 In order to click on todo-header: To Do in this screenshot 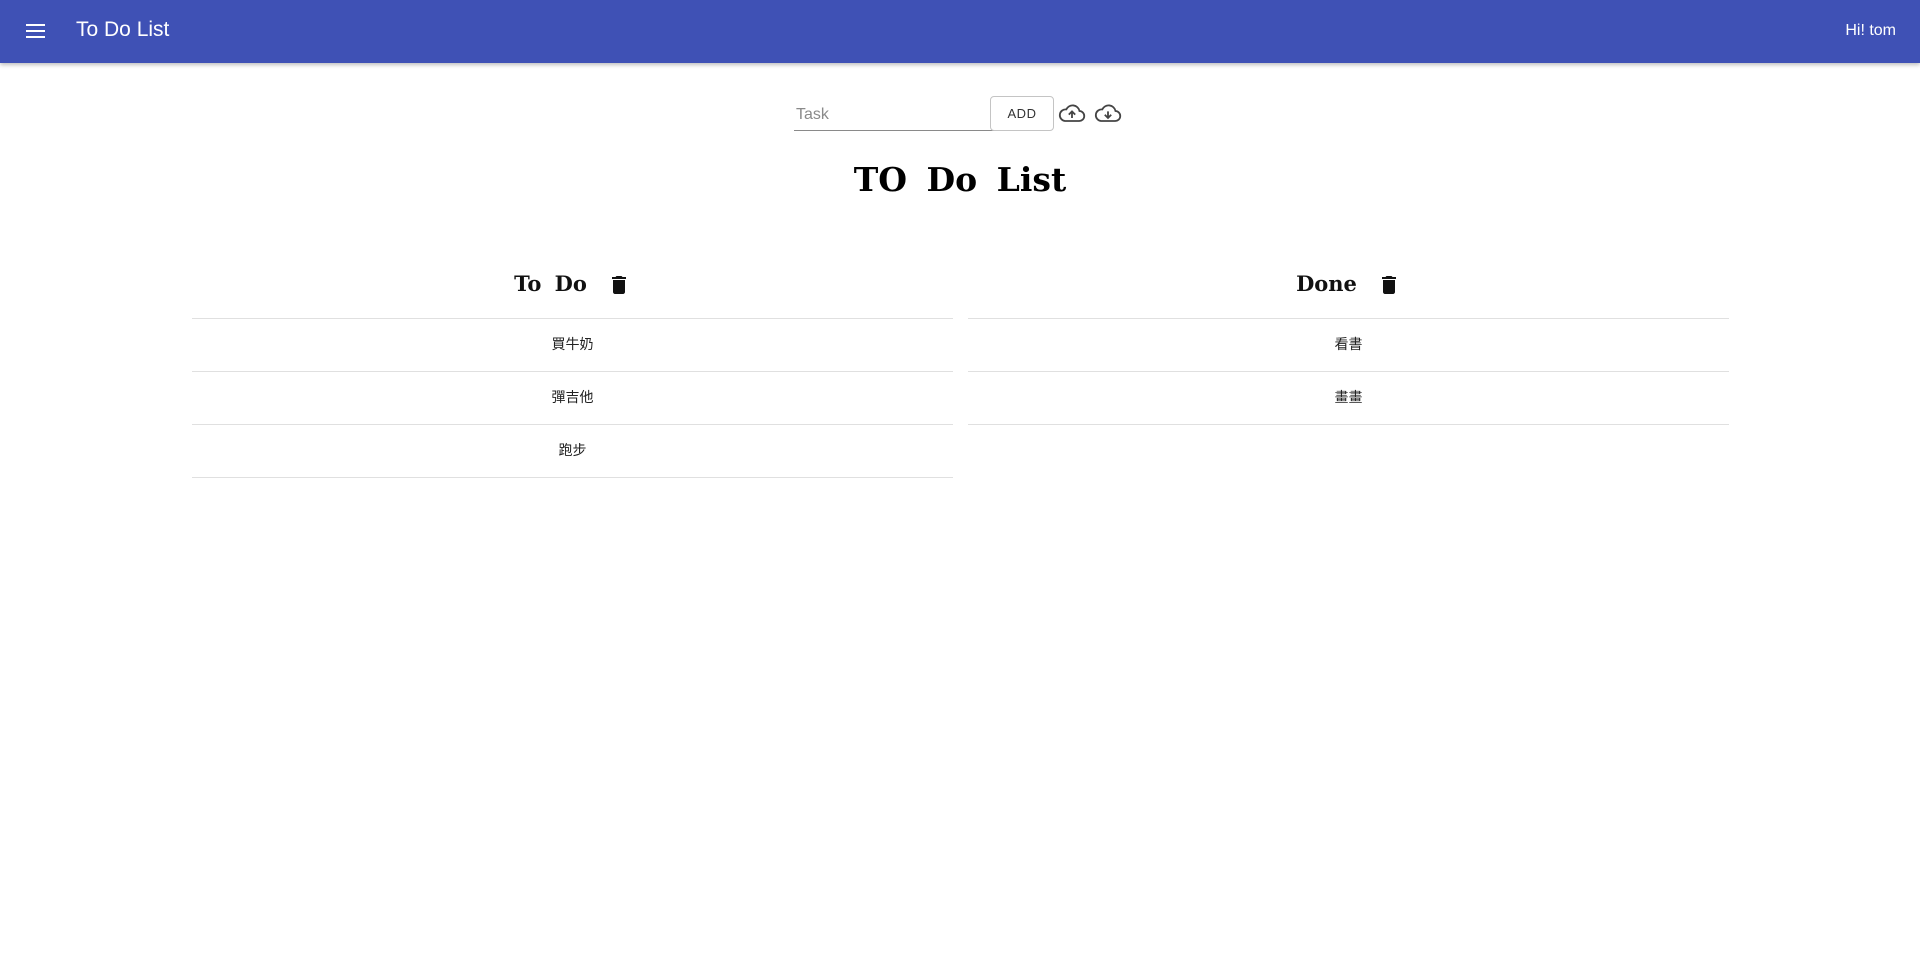, I will do `click(572, 290)`.